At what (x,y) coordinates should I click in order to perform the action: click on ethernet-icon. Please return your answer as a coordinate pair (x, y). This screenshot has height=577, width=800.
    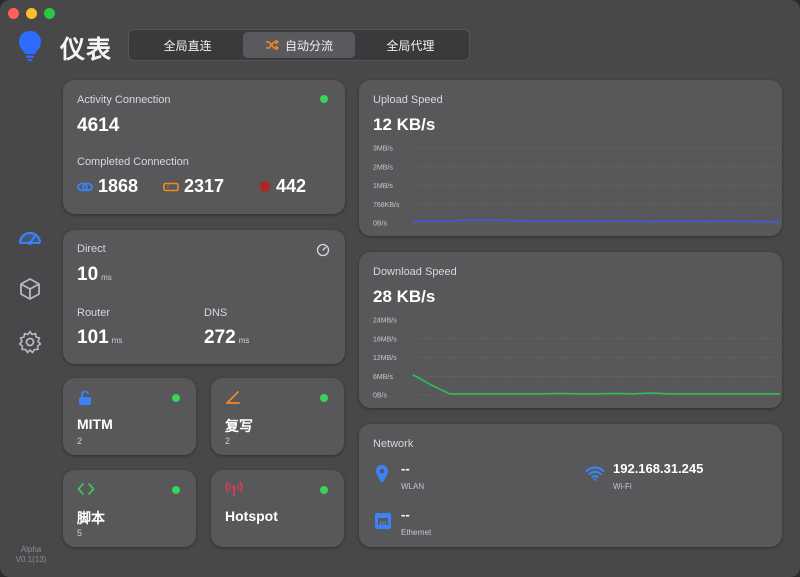
    Looking at the image, I should click on (383, 521).